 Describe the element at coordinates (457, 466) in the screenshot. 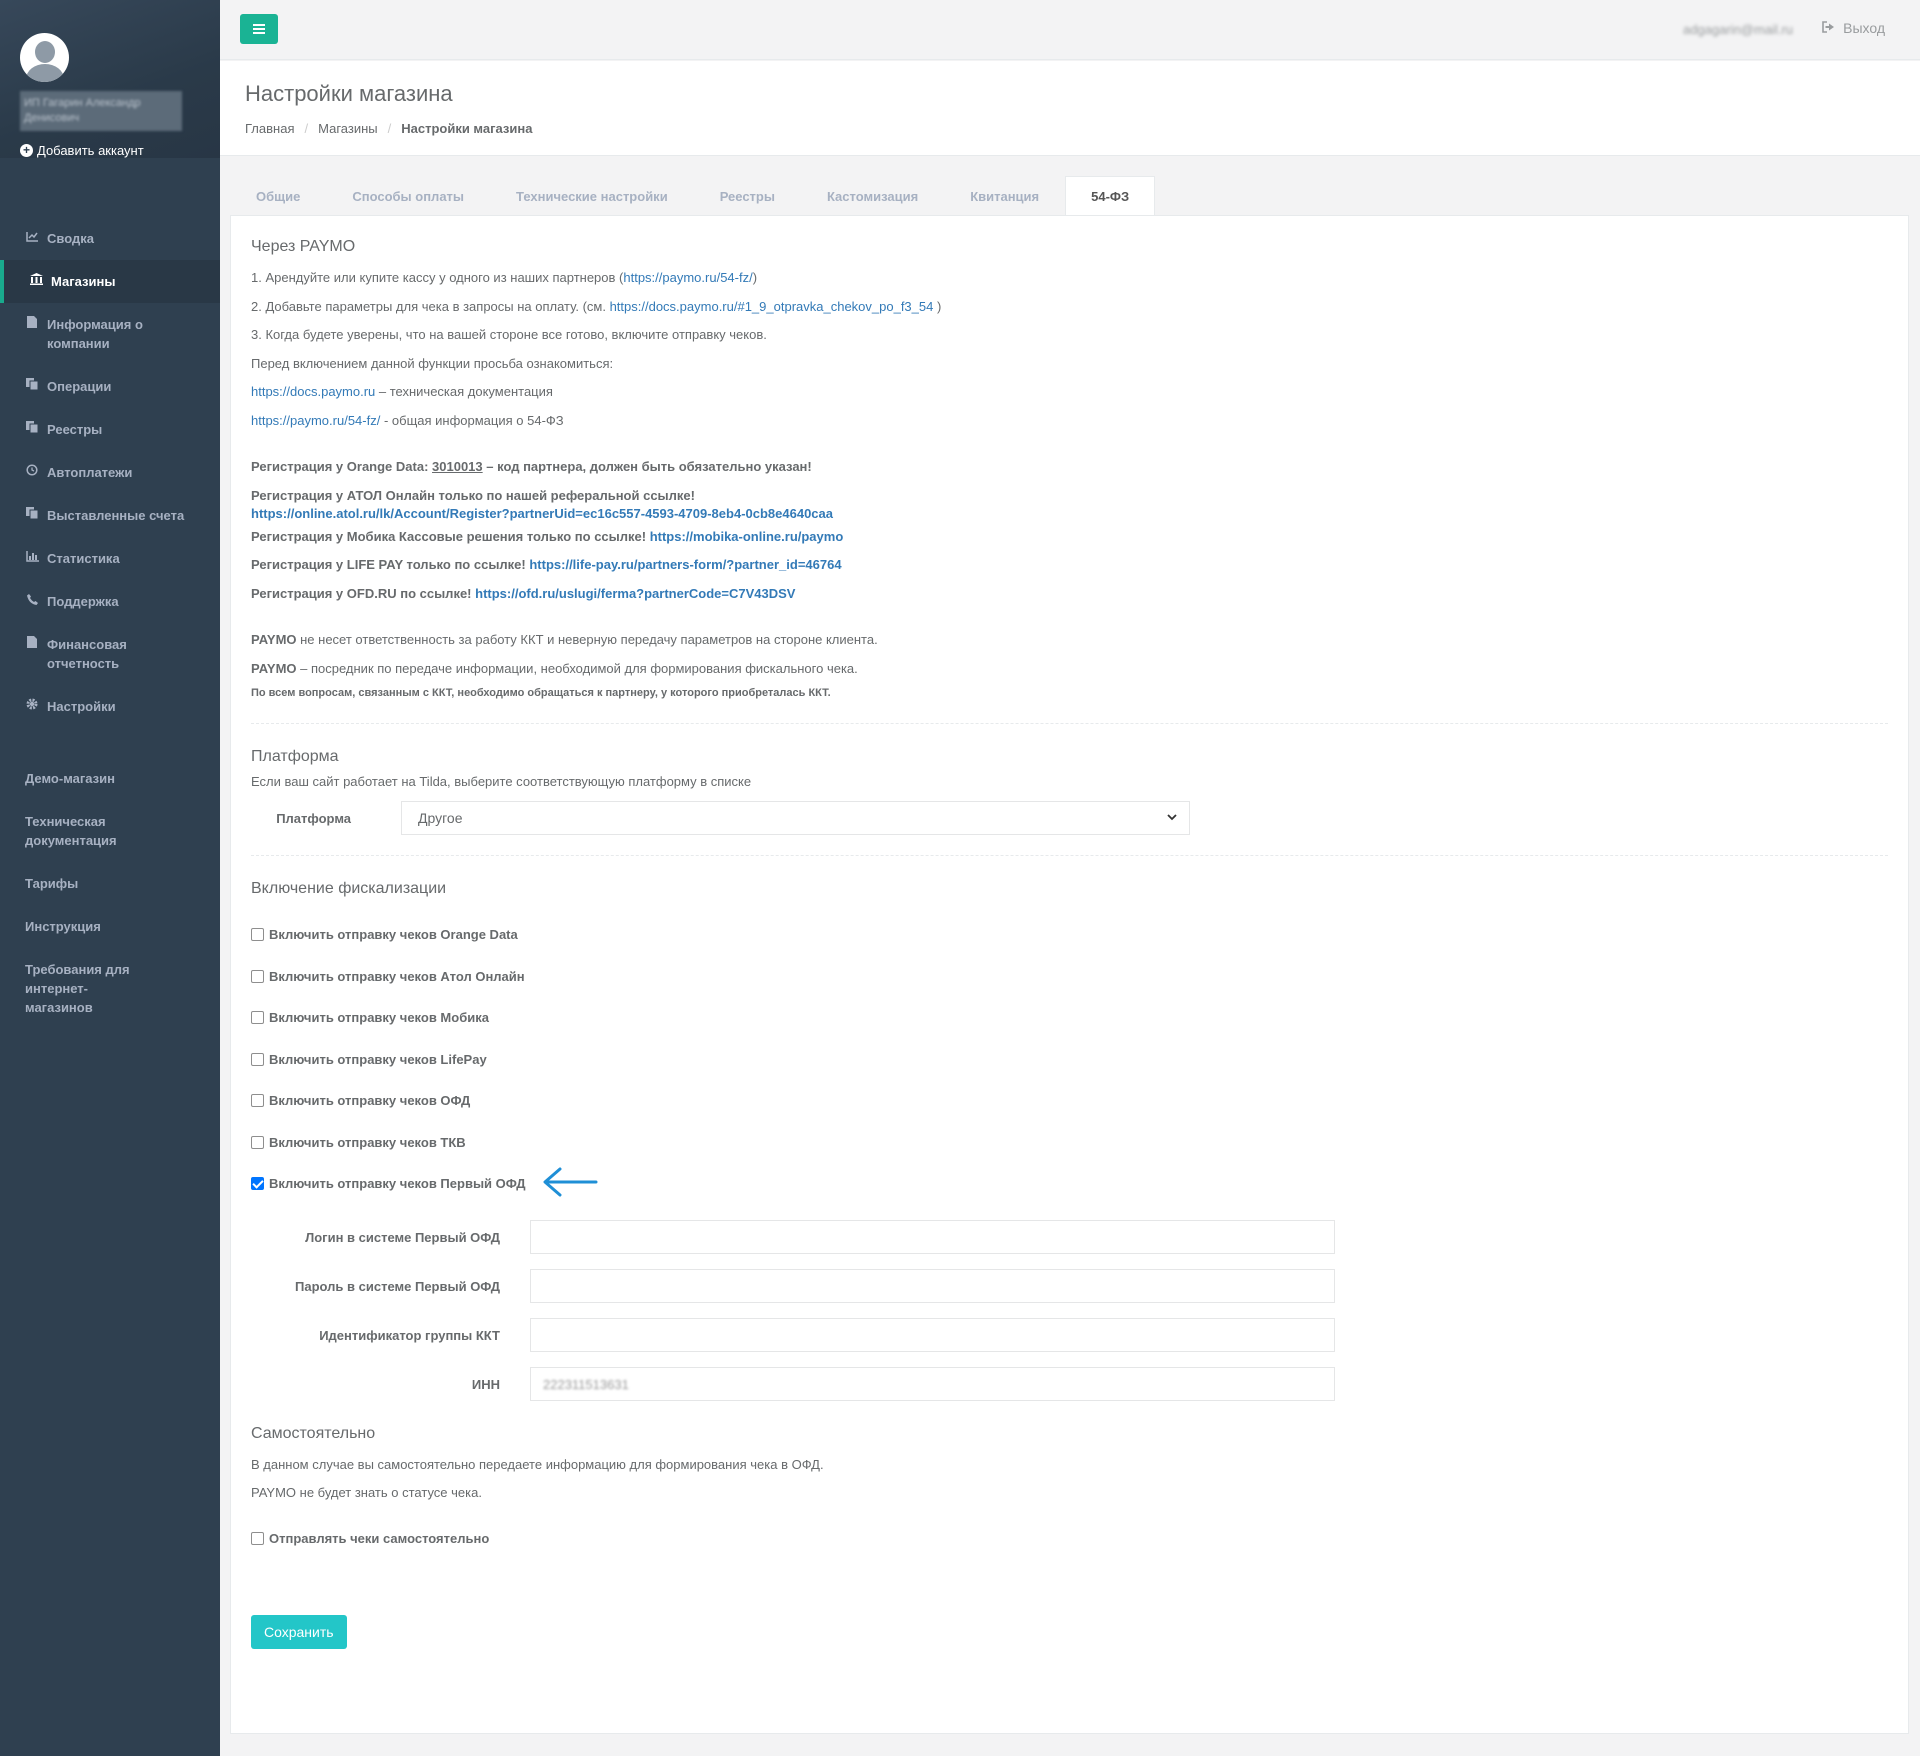

I see `orange-data-partner-code: 3010013` at that location.